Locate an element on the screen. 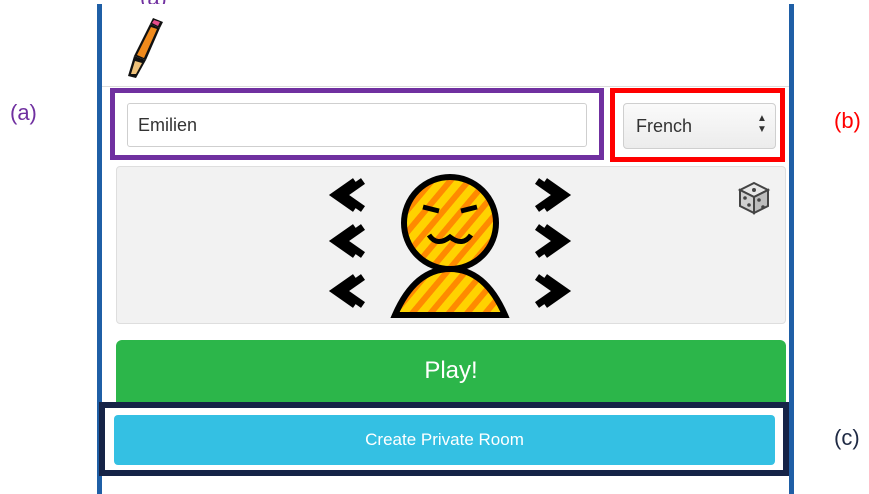 Image resolution: width=869 pixels, height=494 pixels. name-input is located at coordinates (357, 125).